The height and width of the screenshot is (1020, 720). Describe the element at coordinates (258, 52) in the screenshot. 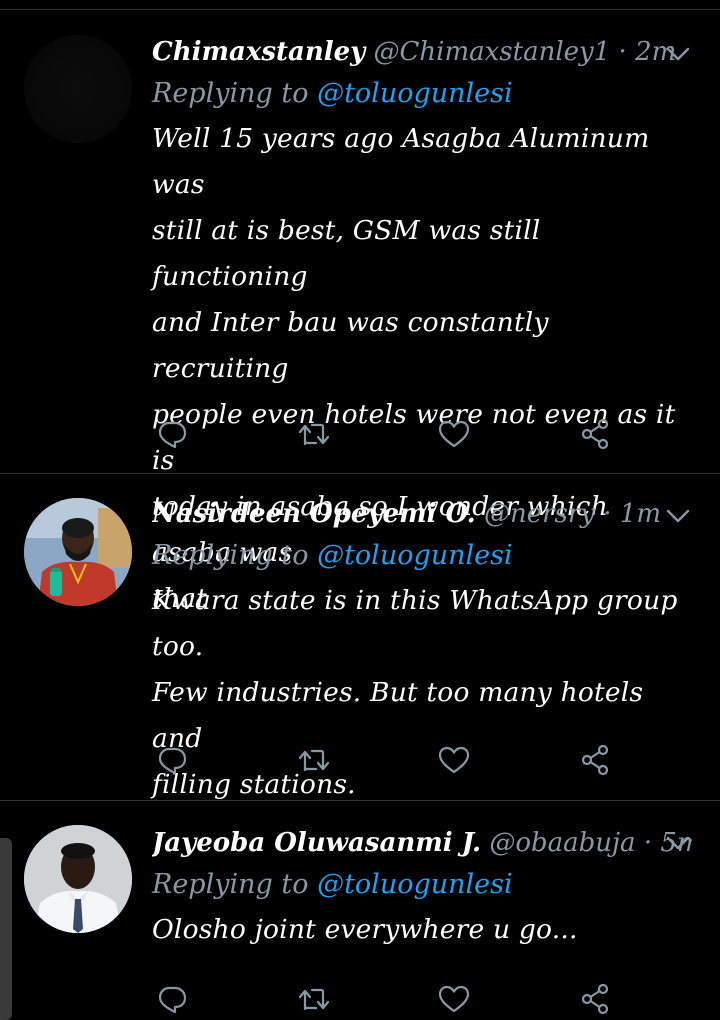

I see `display-name: Chimaxstanley` at that location.